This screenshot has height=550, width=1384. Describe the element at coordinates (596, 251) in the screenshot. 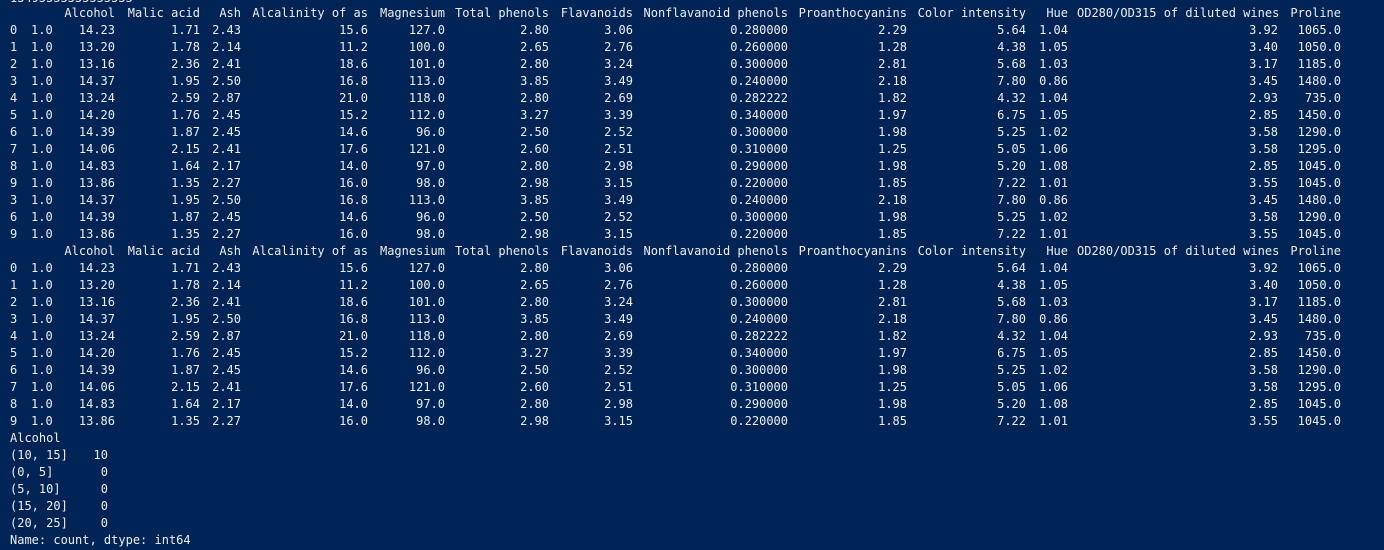

I see `column-header-8: Flavanoids` at that location.